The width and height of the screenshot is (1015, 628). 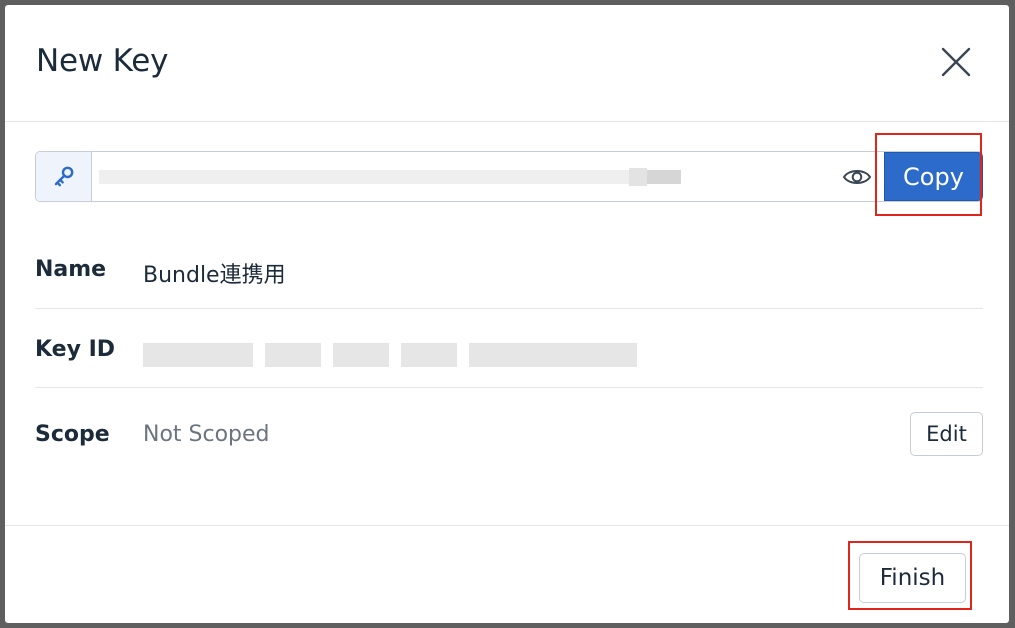 I want to click on close-button, so click(x=956, y=62).